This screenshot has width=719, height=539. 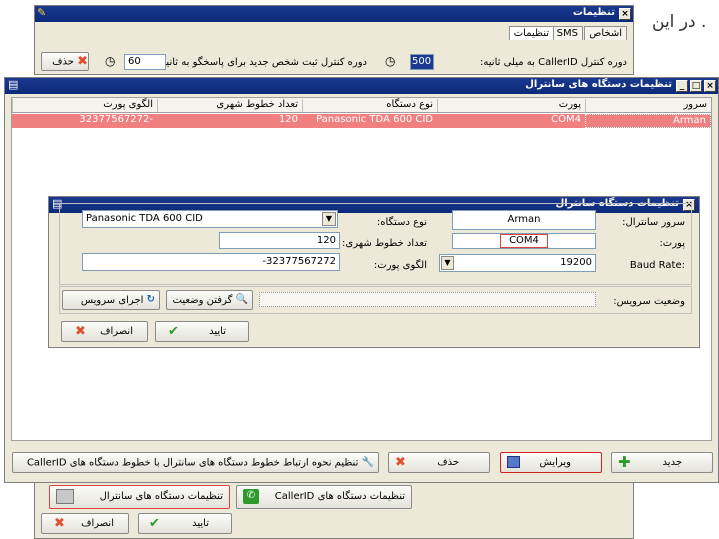 What do you see at coordinates (679, 22) in the screenshot?
I see `background-text: . در این` at bounding box center [679, 22].